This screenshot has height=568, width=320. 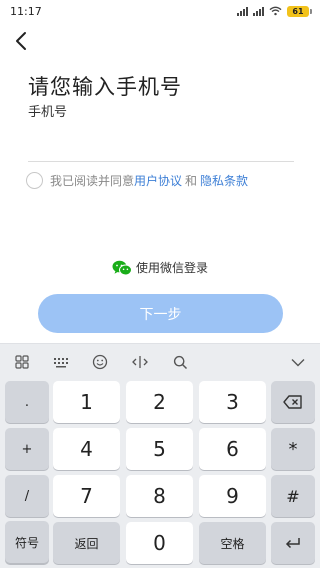 What do you see at coordinates (92, 181) in the screenshot?
I see `agreement-text: 我已阅读并同意` at bounding box center [92, 181].